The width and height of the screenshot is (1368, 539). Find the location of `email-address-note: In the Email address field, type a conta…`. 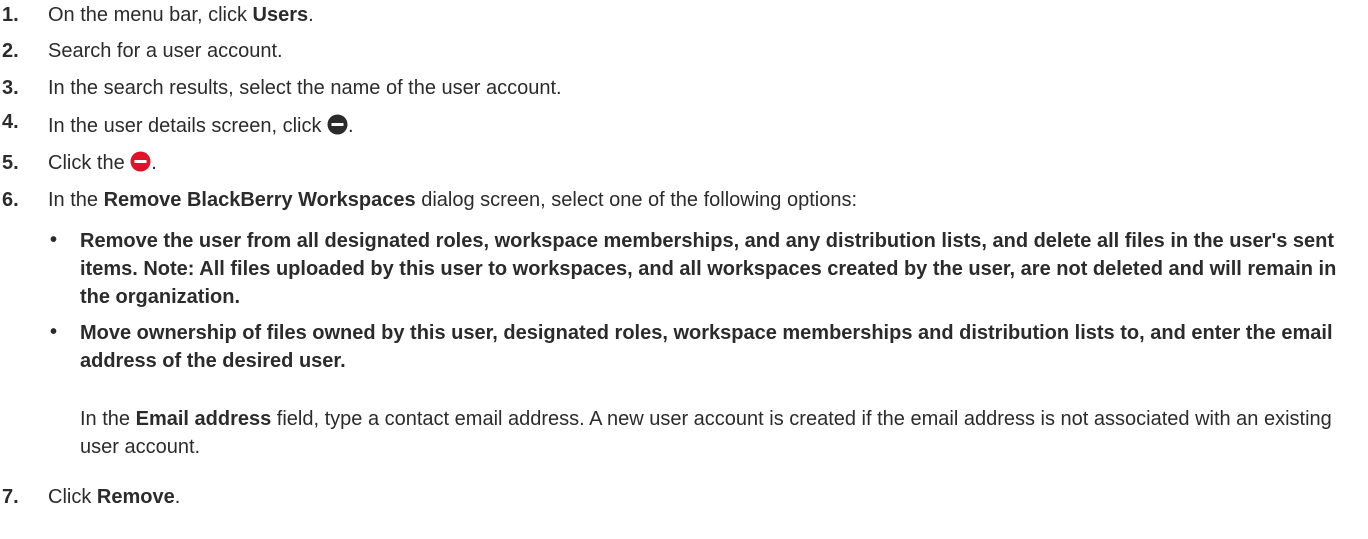

email-address-note: In the Email address field, type a conta… is located at coordinates (706, 433).